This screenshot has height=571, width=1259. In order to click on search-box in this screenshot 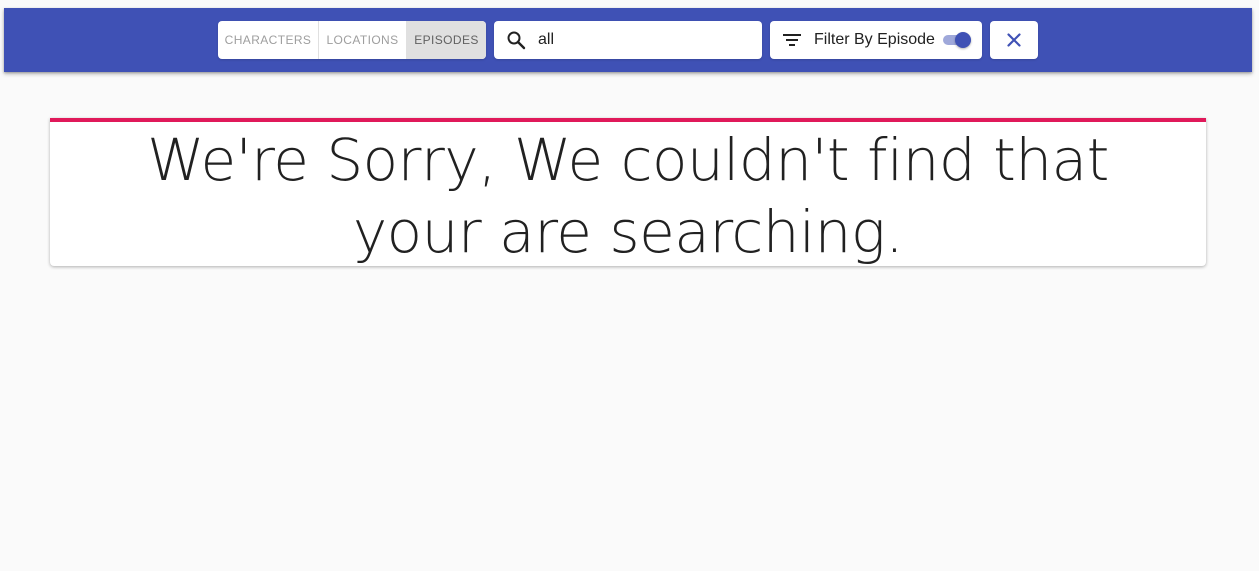, I will do `click(628, 40)`.